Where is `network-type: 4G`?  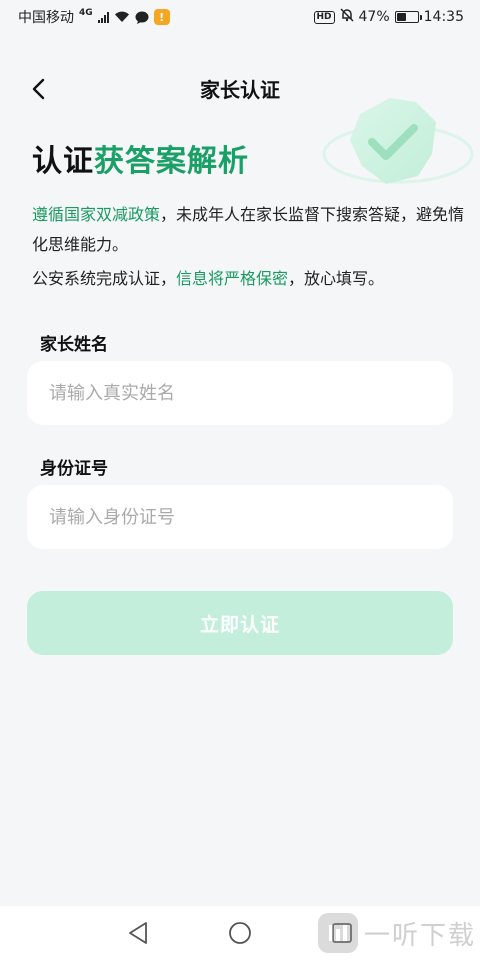 network-type: 4G is located at coordinates (86, 13).